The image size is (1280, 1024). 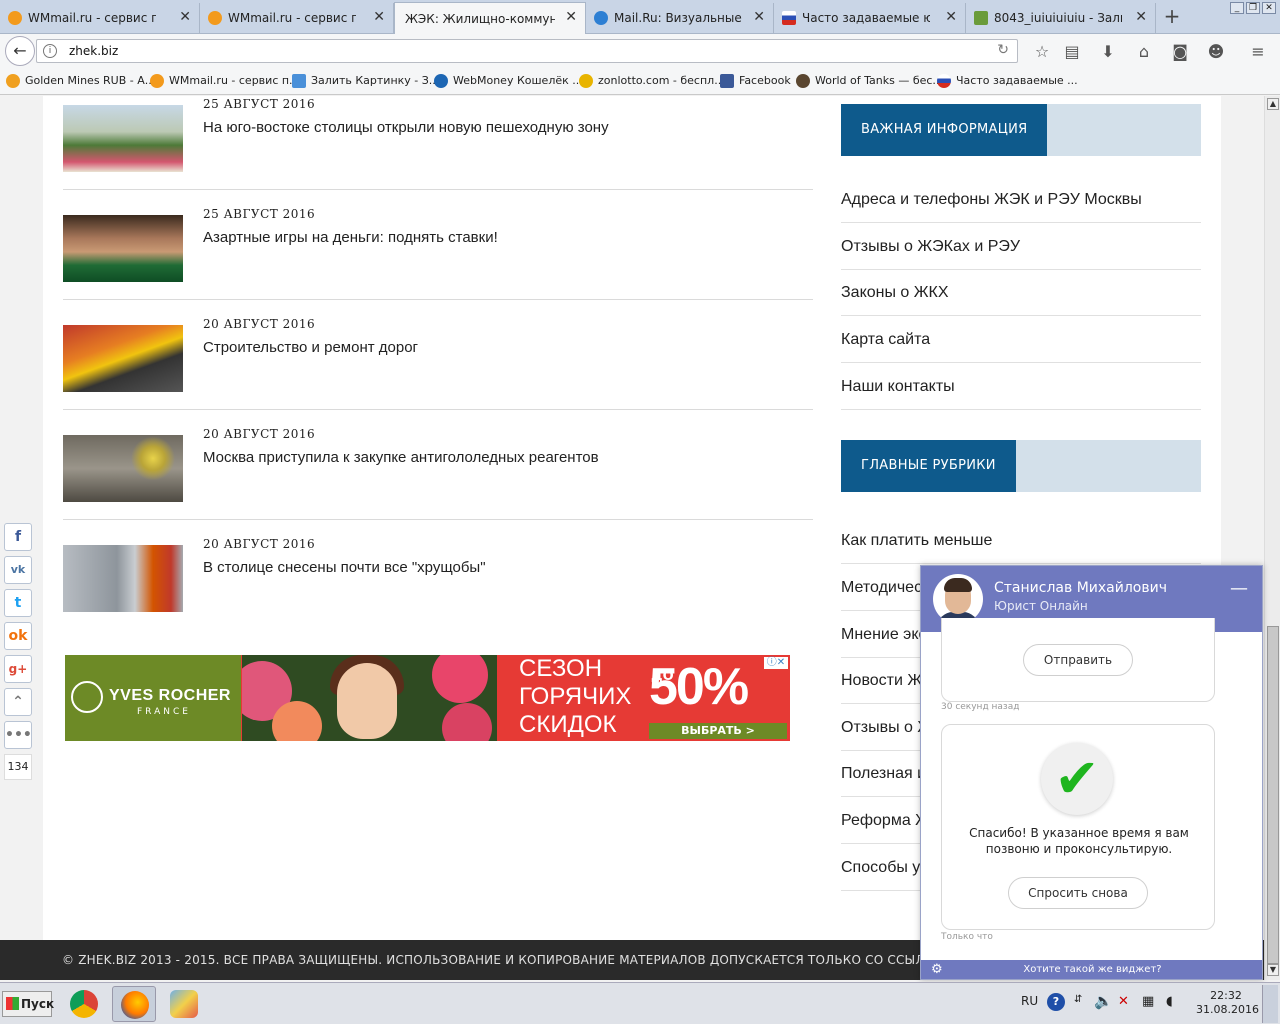 What do you see at coordinates (28, 1004) in the screenshot?
I see `start-button: Пуск` at bounding box center [28, 1004].